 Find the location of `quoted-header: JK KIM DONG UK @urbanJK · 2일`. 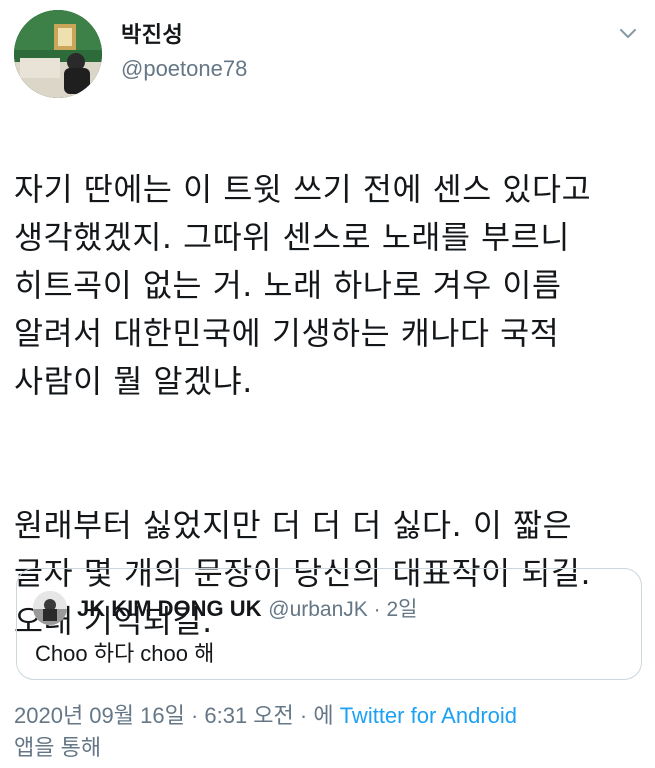

quoted-header: JK KIM DONG UK @urbanJK · 2일 is located at coordinates (247, 608).